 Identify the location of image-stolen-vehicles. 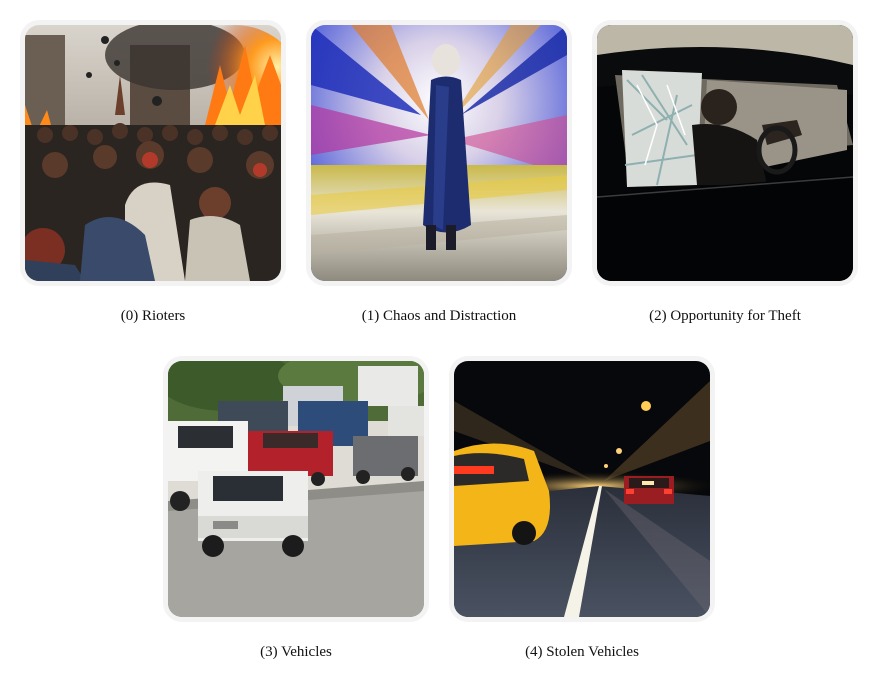
(582, 489).